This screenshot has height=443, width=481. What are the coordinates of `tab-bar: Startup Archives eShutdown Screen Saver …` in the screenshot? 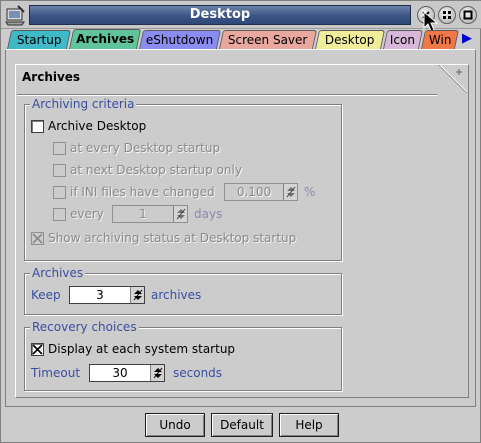 It's located at (241, 39).